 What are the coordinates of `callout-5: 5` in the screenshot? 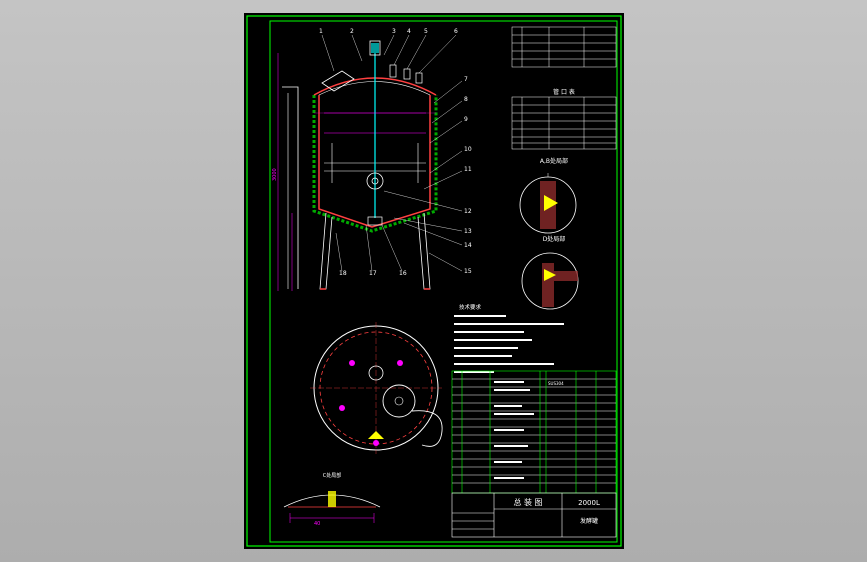 It's located at (426, 31).